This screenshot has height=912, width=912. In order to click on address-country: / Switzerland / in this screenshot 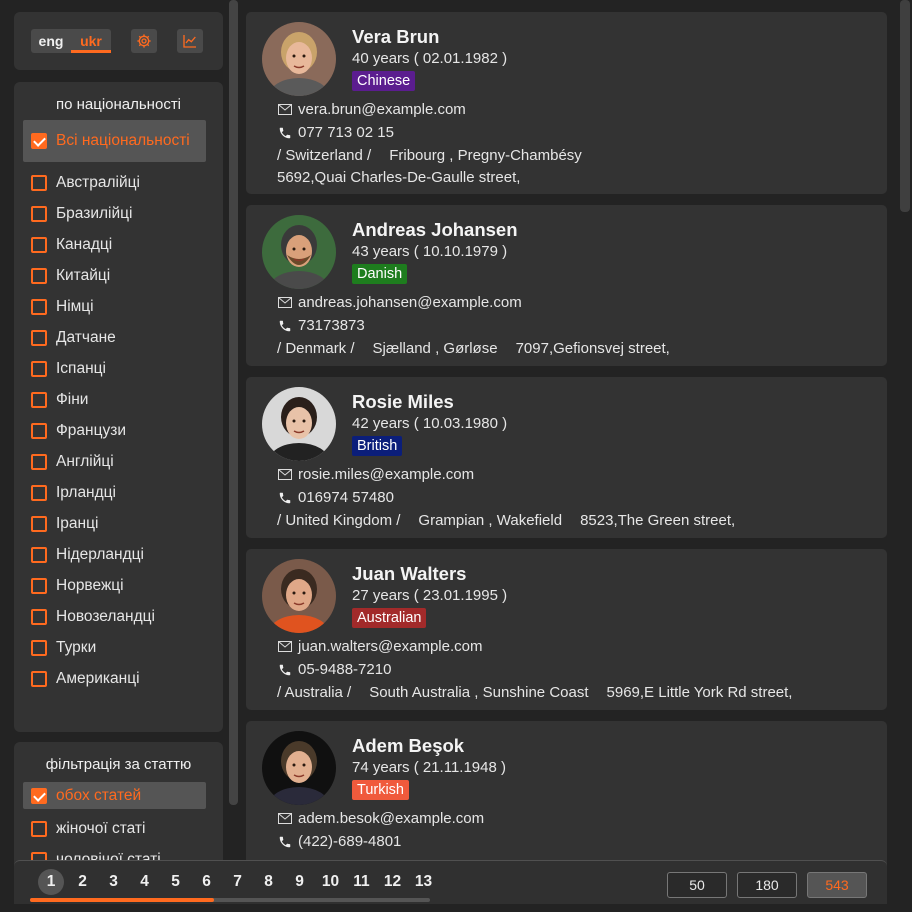, I will do `click(324, 155)`.